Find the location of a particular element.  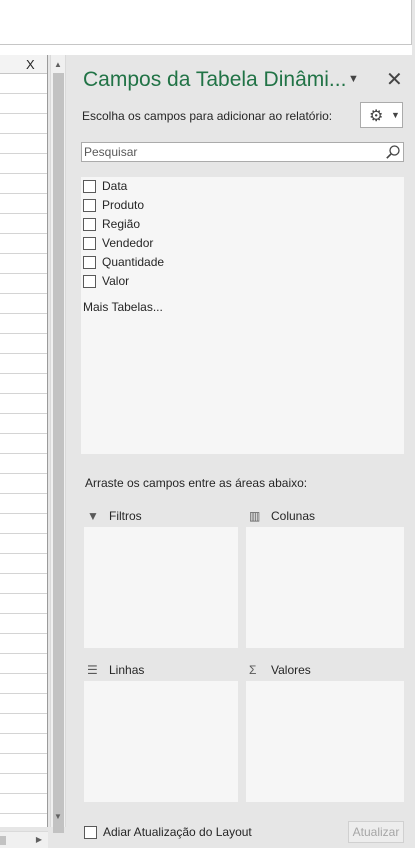

values-area-label: Valores is located at coordinates (291, 670).